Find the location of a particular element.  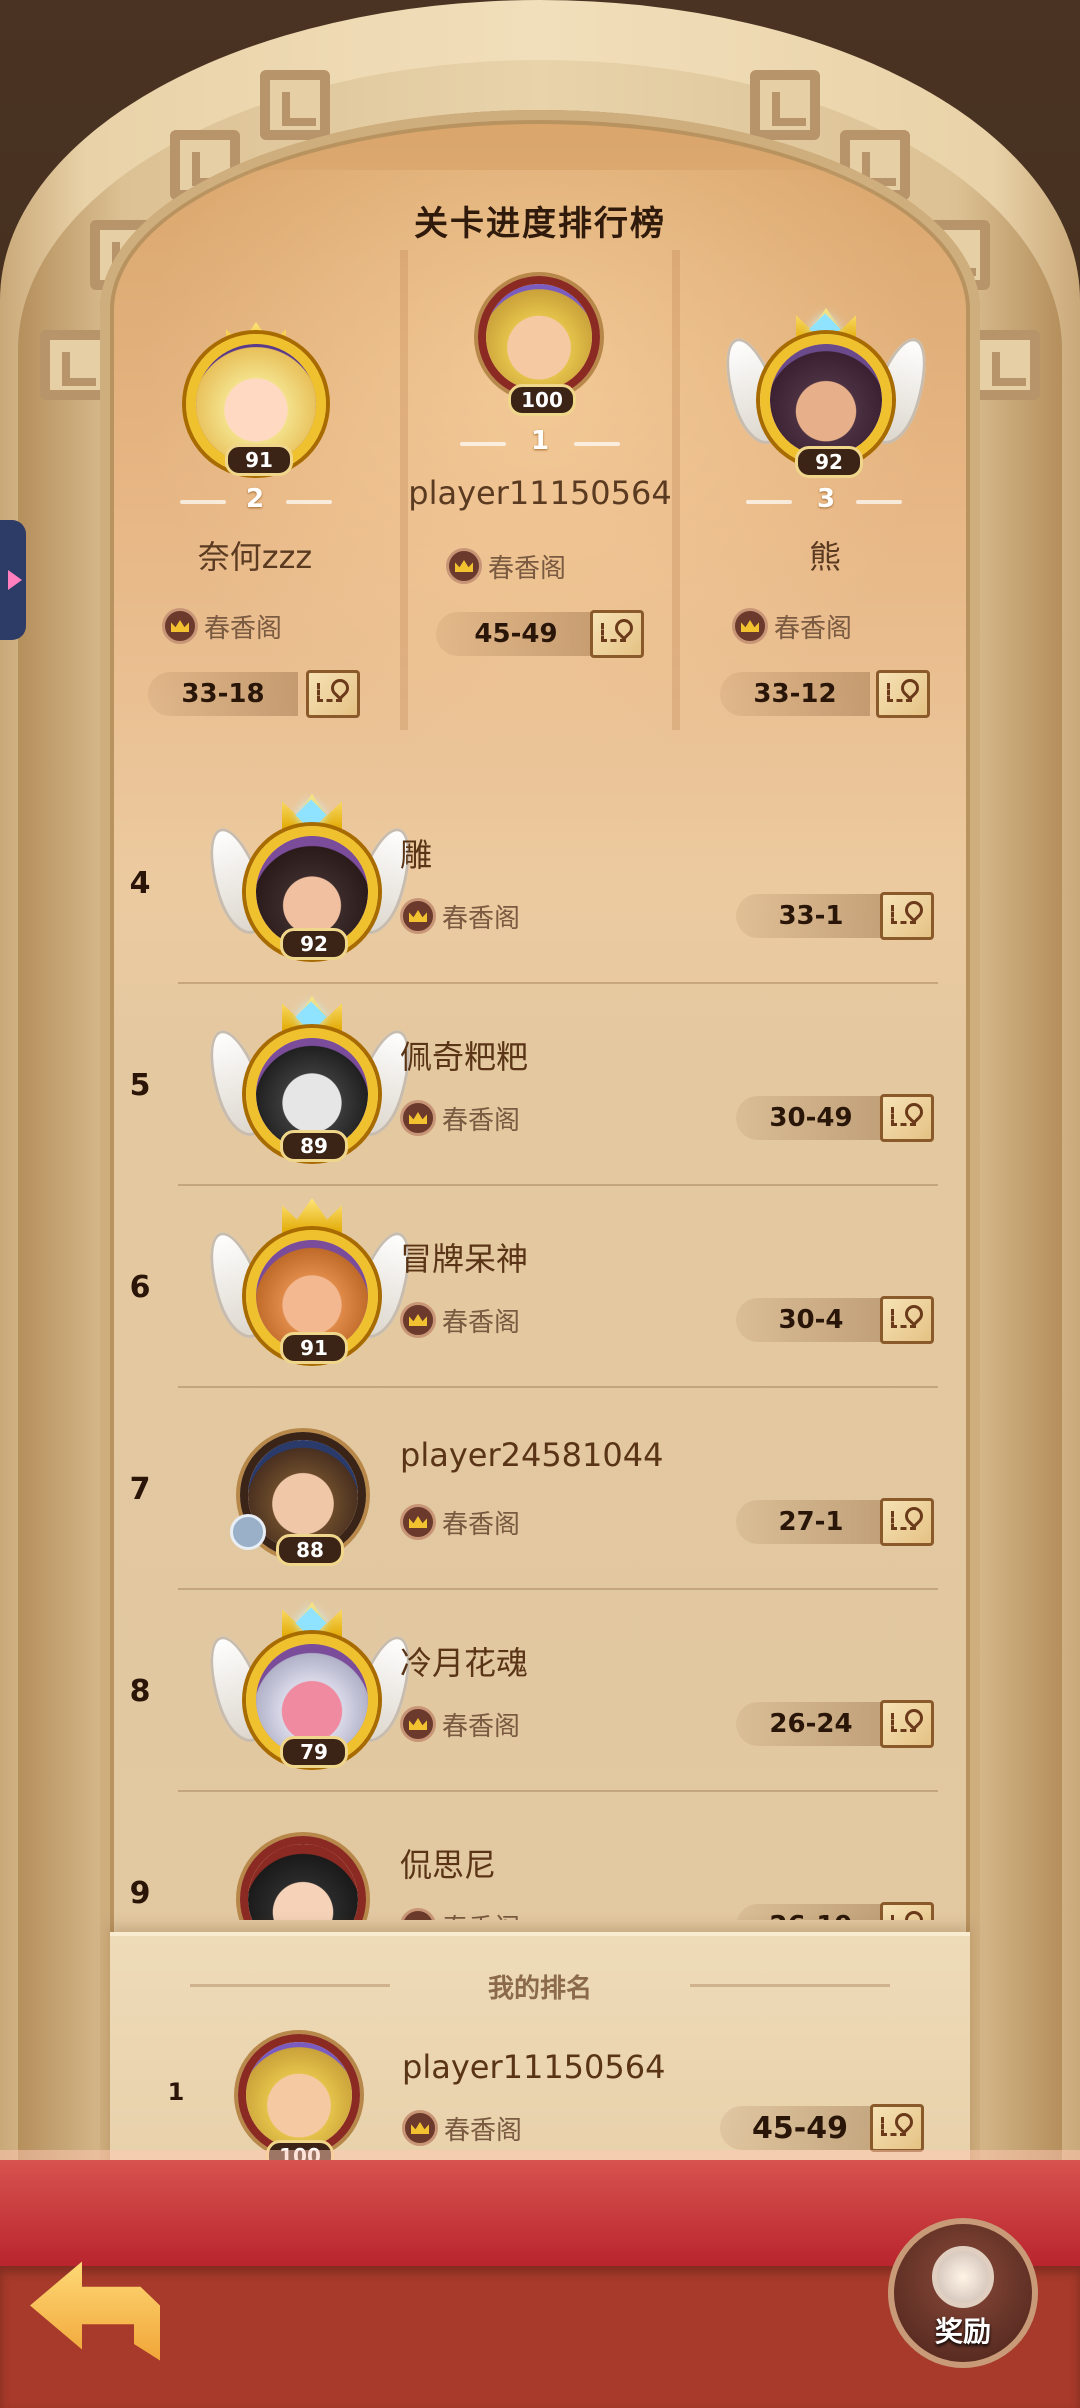

rank-number: 7 is located at coordinates (140, 1489).